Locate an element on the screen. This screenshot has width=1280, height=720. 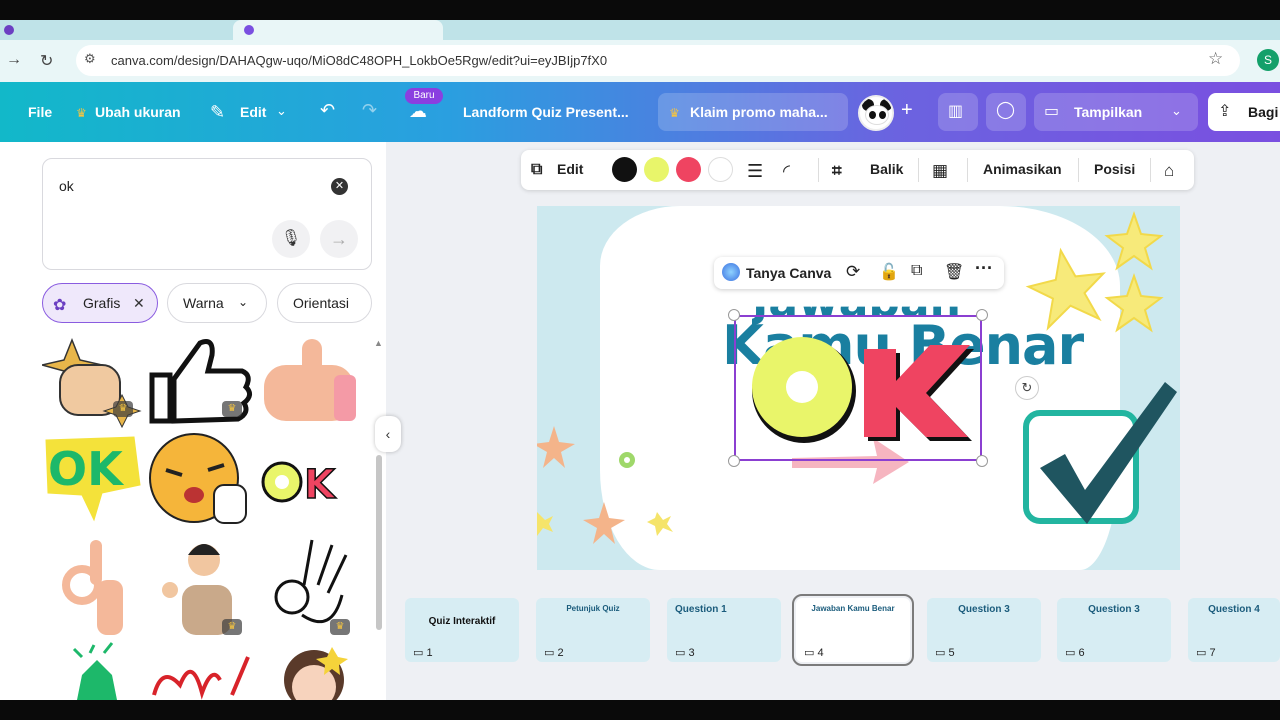
selection-box is located at coordinates (858, 388).